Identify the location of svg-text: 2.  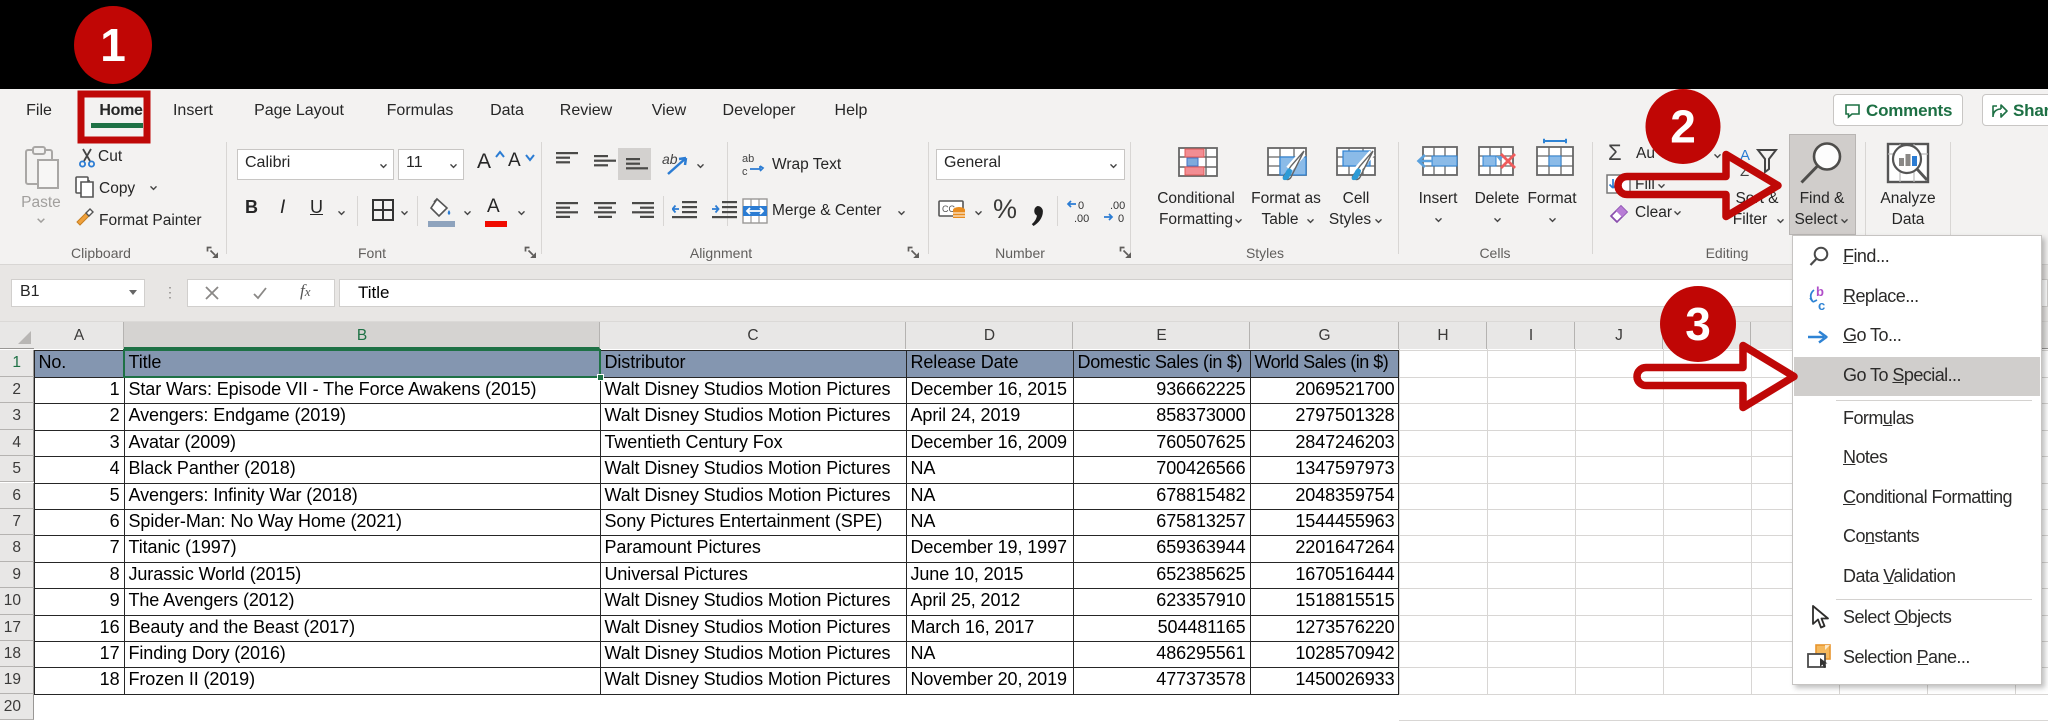
(1683, 127).